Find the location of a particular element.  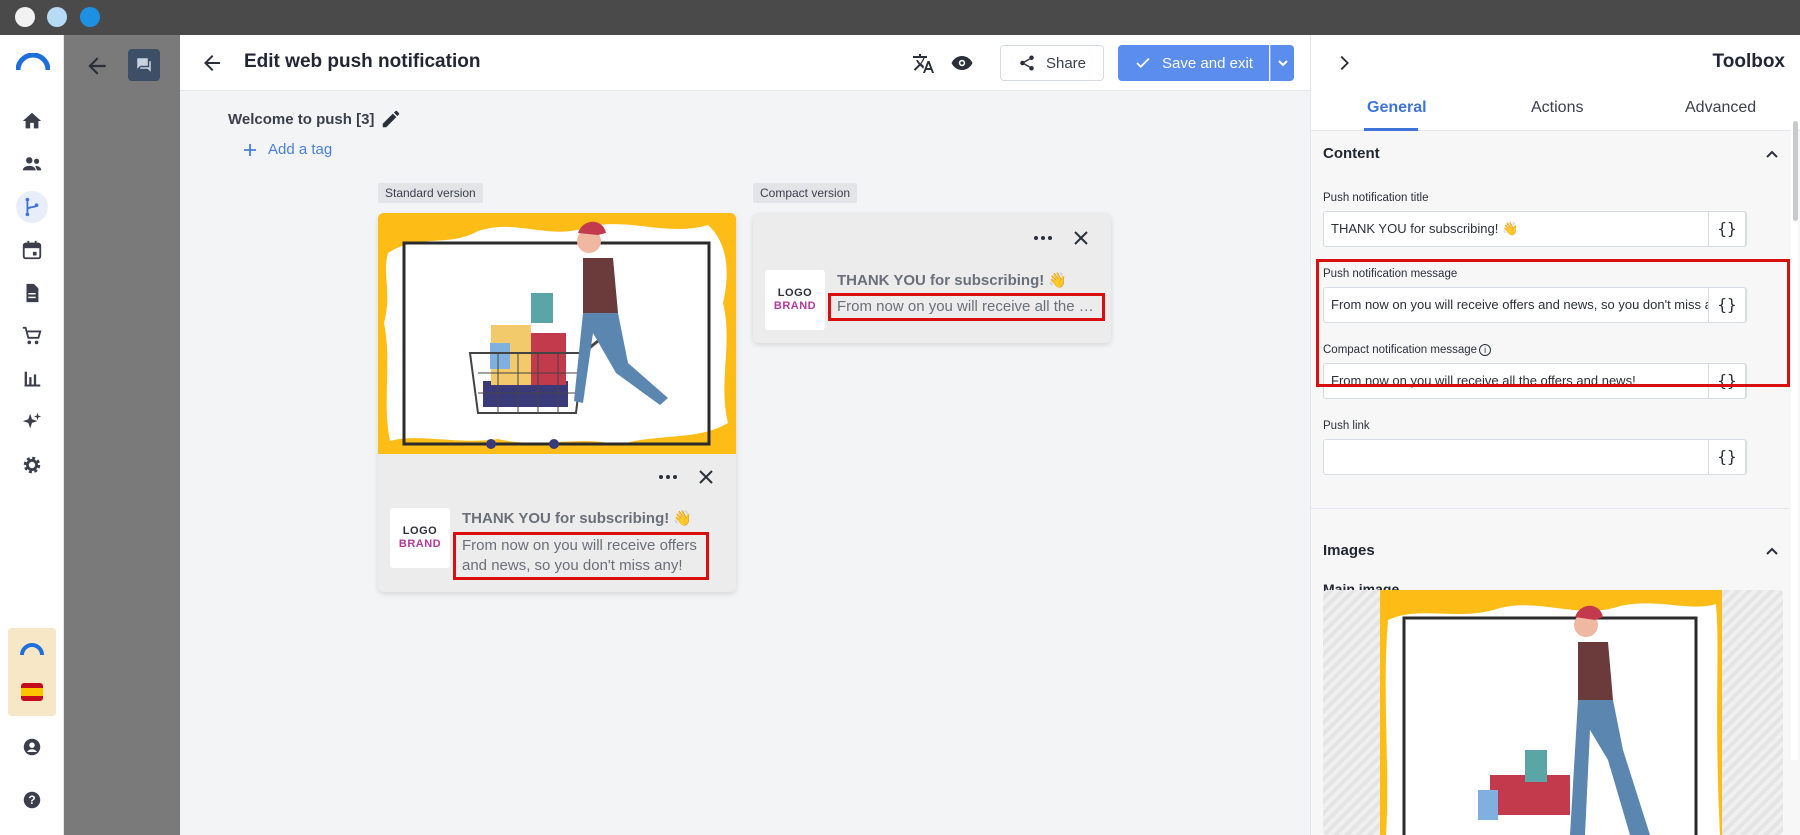

push-title-label: Push notification title is located at coordinates (1376, 198).